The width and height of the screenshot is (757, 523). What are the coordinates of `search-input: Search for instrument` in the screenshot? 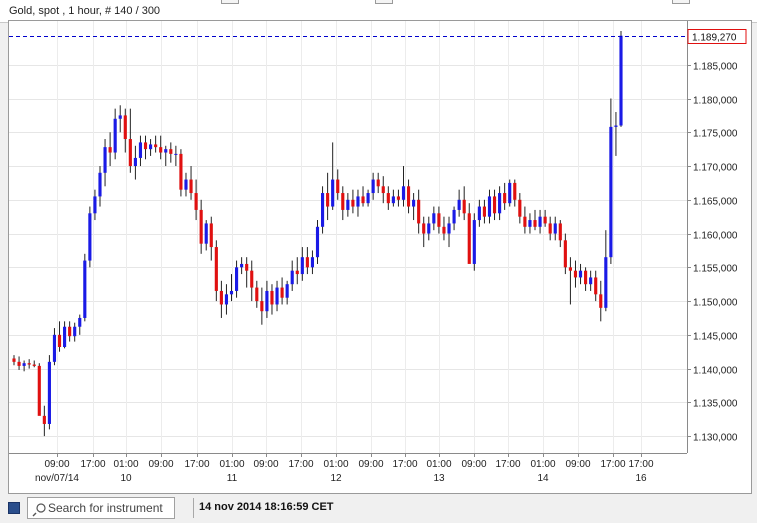 It's located at (101, 508).